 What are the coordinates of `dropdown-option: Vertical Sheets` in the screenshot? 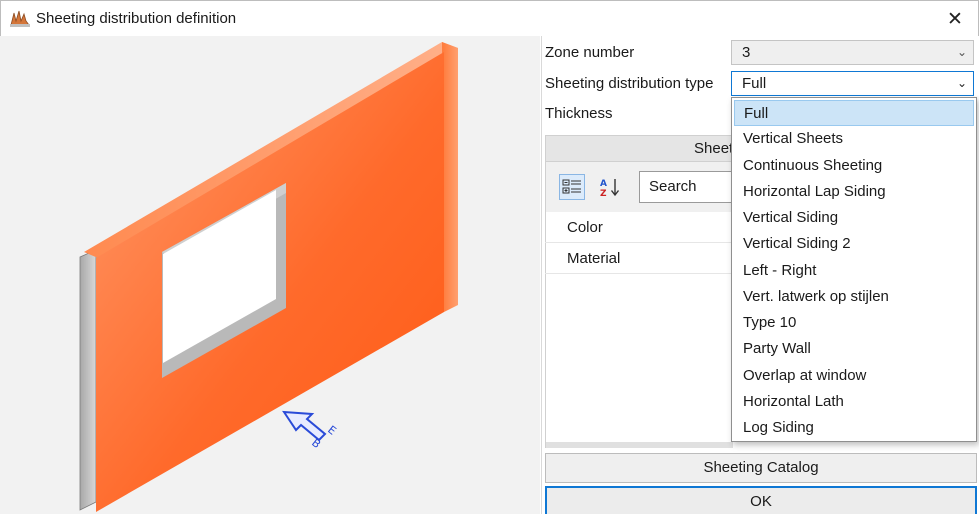 It's located at (854, 139).